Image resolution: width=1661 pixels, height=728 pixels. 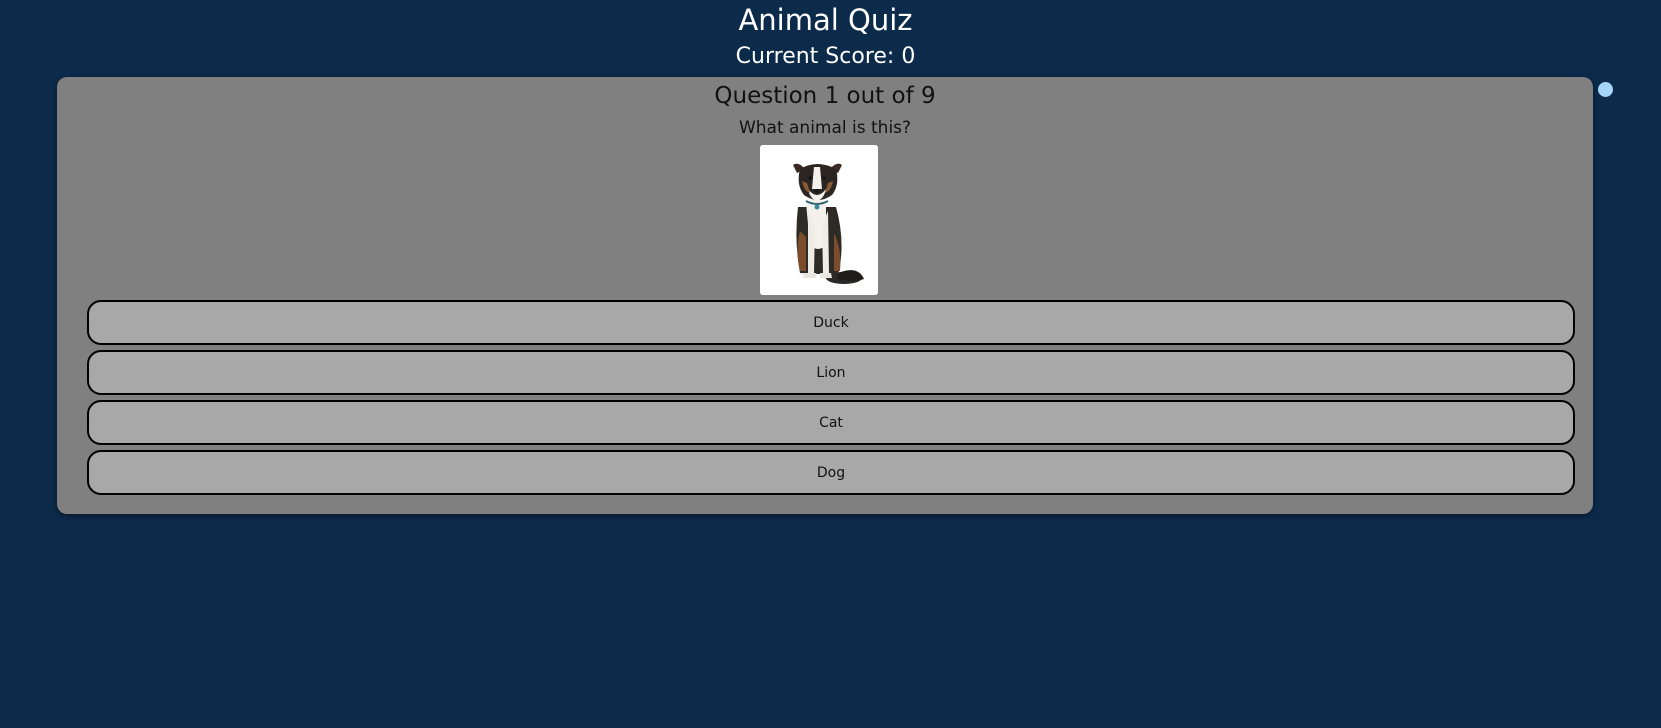 I want to click on option-cat-button: Cat, so click(x=831, y=422).